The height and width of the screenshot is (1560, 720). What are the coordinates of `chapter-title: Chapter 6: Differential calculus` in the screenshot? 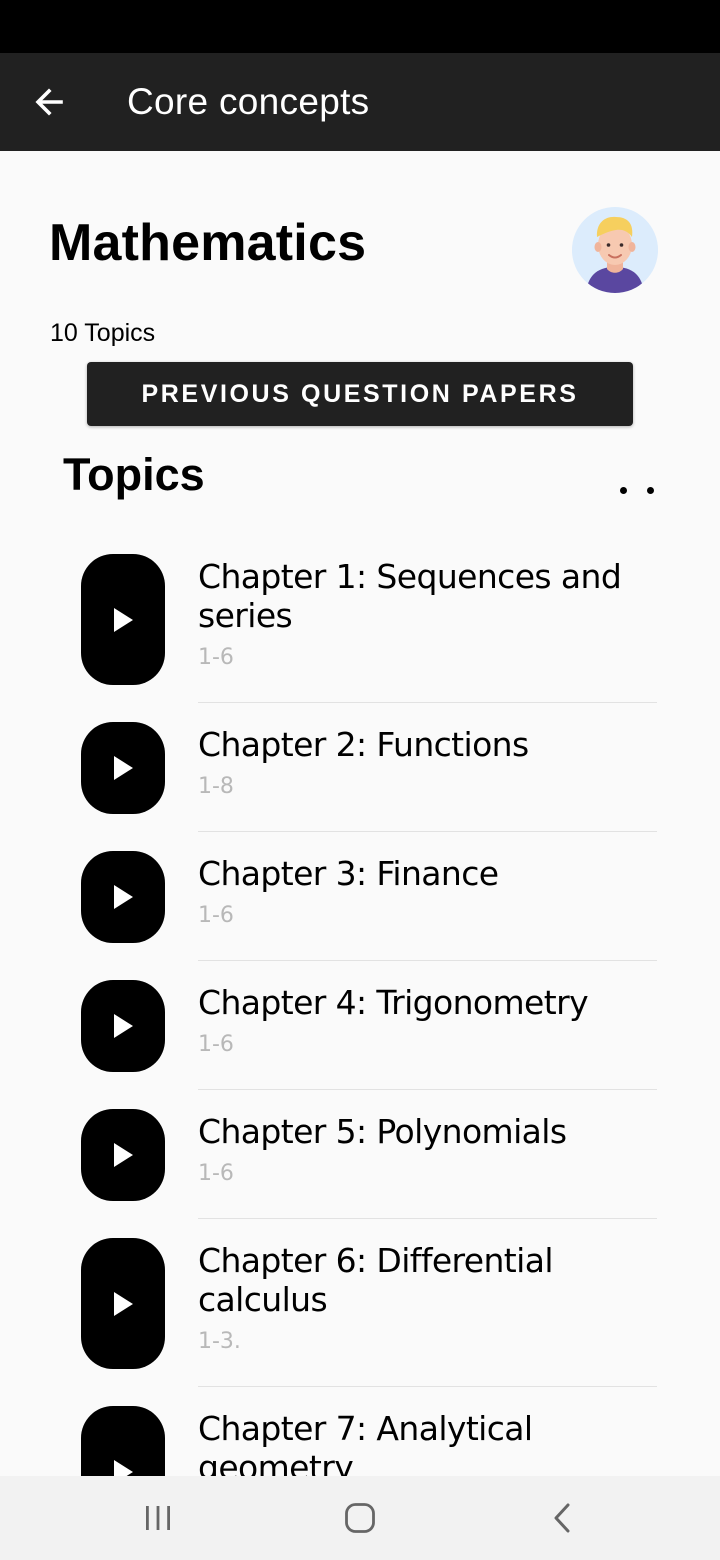 It's located at (376, 1280).